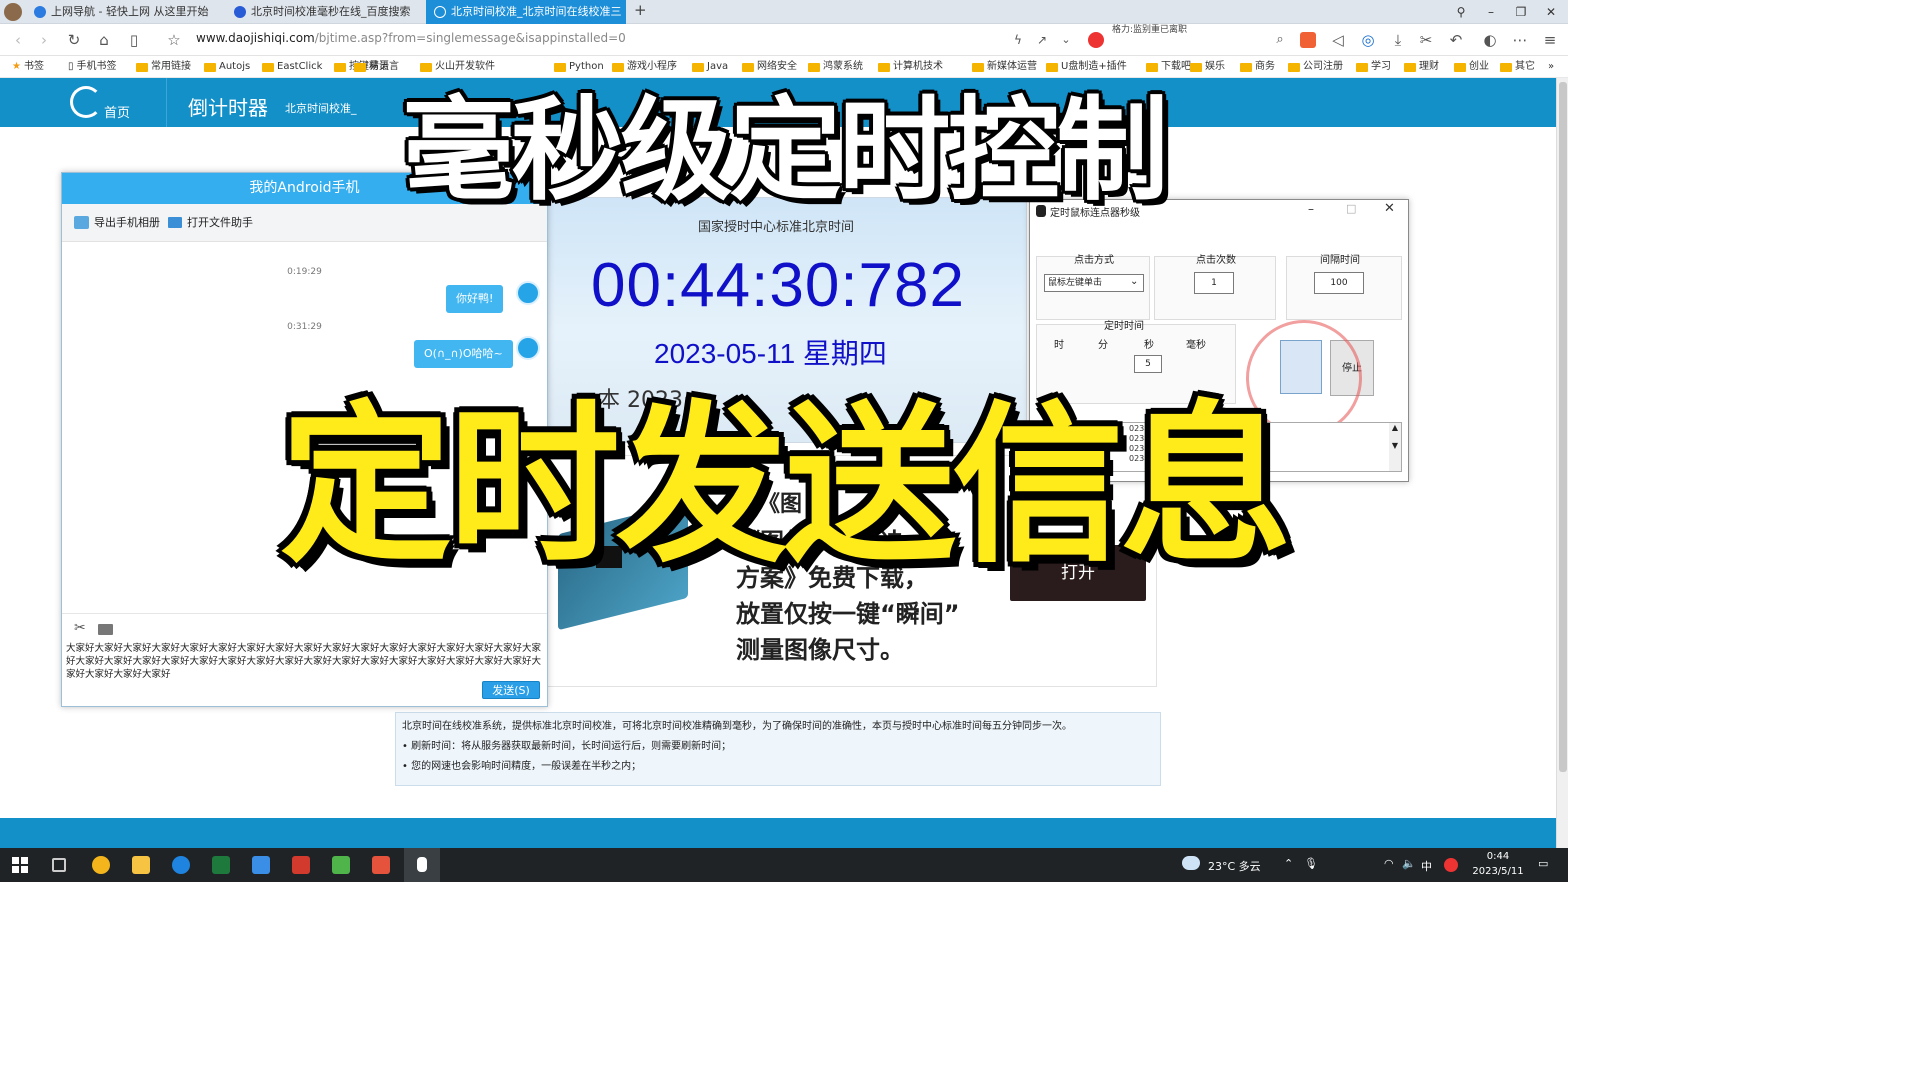 This screenshot has height=1080, width=1920. What do you see at coordinates (255, 38) in the screenshot?
I see `url-domain: www.daojishiqi.com` at bounding box center [255, 38].